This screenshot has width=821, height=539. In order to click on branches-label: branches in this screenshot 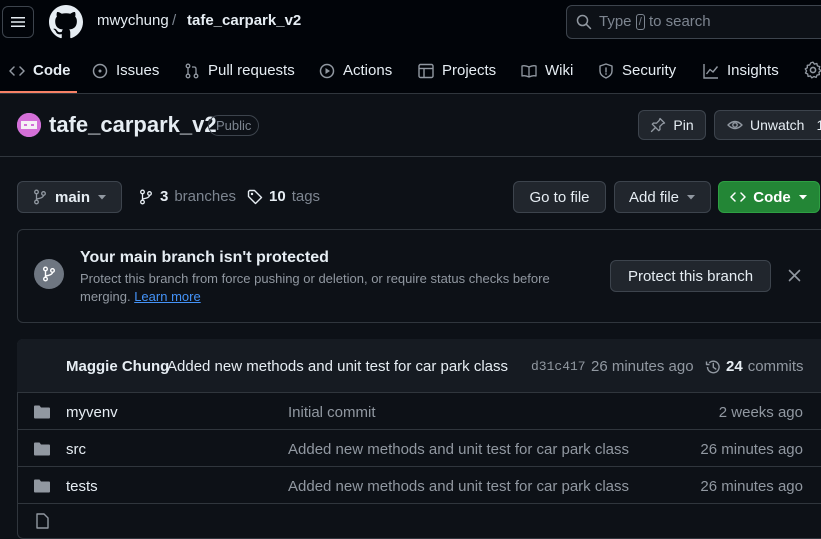, I will do `click(205, 196)`.